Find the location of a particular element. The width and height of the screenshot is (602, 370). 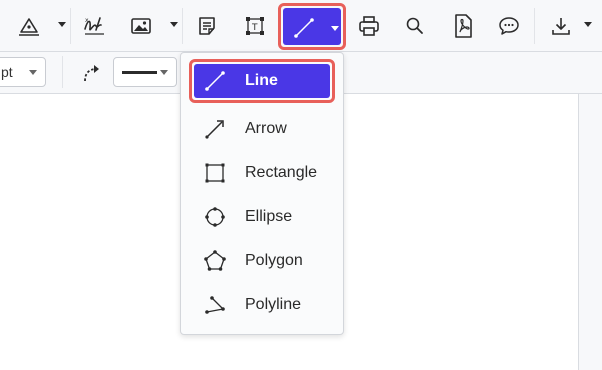

note-icon is located at coordinates (207, 26).